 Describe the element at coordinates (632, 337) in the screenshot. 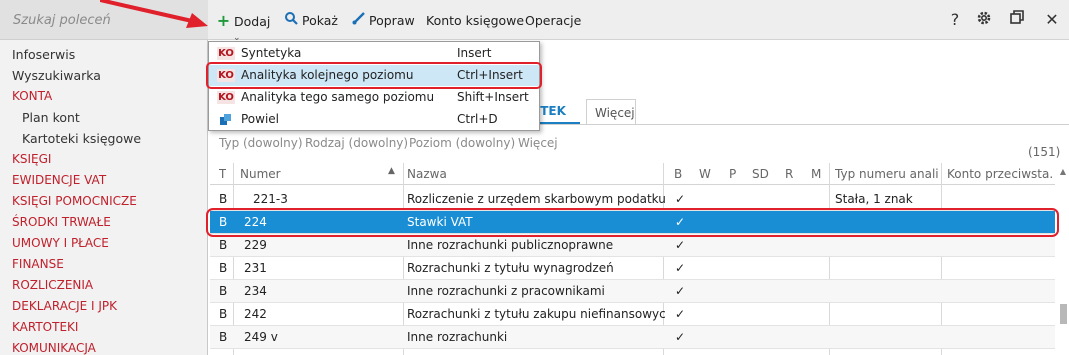

I see `table-row: B 249 v Inne rozrachunki ✓` at that location.